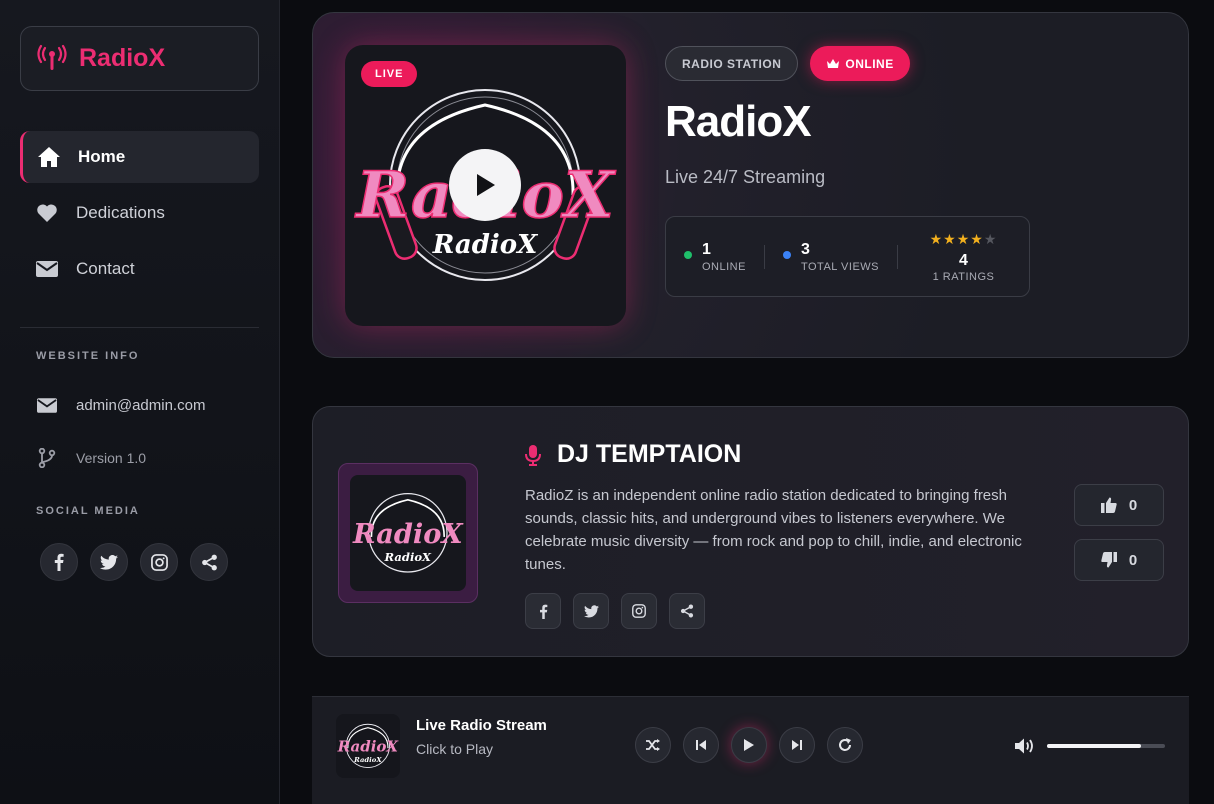 This screenshot has width=1214, height=804. What do you see at coordinates (122, 58) in the screenshot?
I see `brand-name: RadioX` at bounding box center [122, 58].